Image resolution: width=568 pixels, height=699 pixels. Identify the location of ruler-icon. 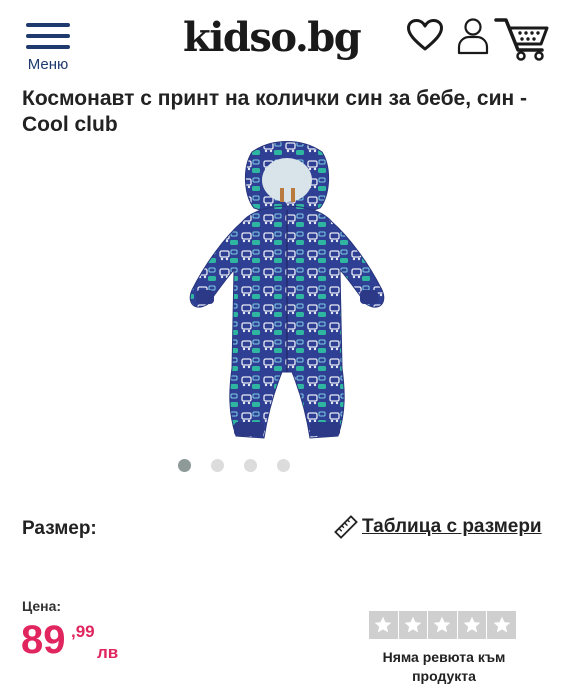
(346, 527).